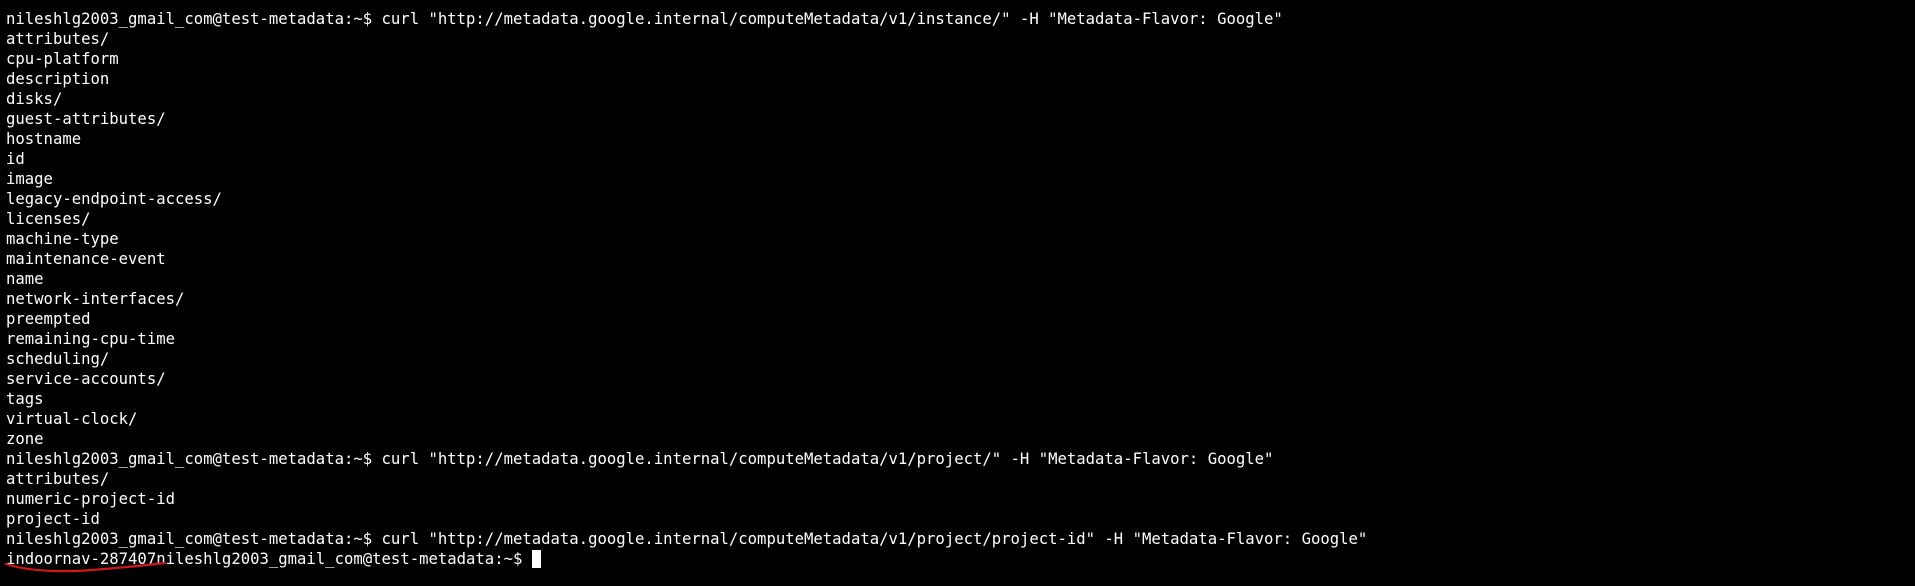 This screenshot has width=1915, height=586. I want to click on terminal-line: service-accounts/, so click(86, 379).